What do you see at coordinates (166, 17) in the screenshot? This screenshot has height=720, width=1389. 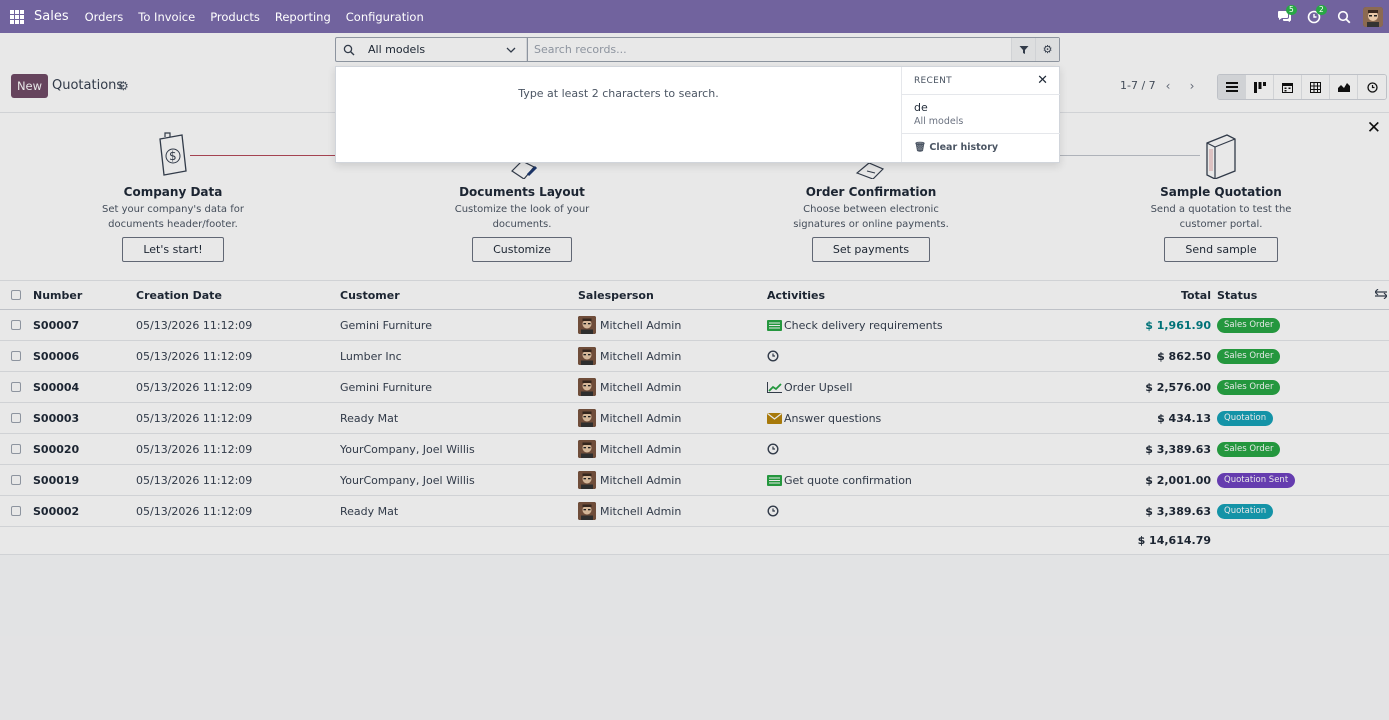 I see `menu-to-invoice: To Invoice` at bounding box center [166, 17].